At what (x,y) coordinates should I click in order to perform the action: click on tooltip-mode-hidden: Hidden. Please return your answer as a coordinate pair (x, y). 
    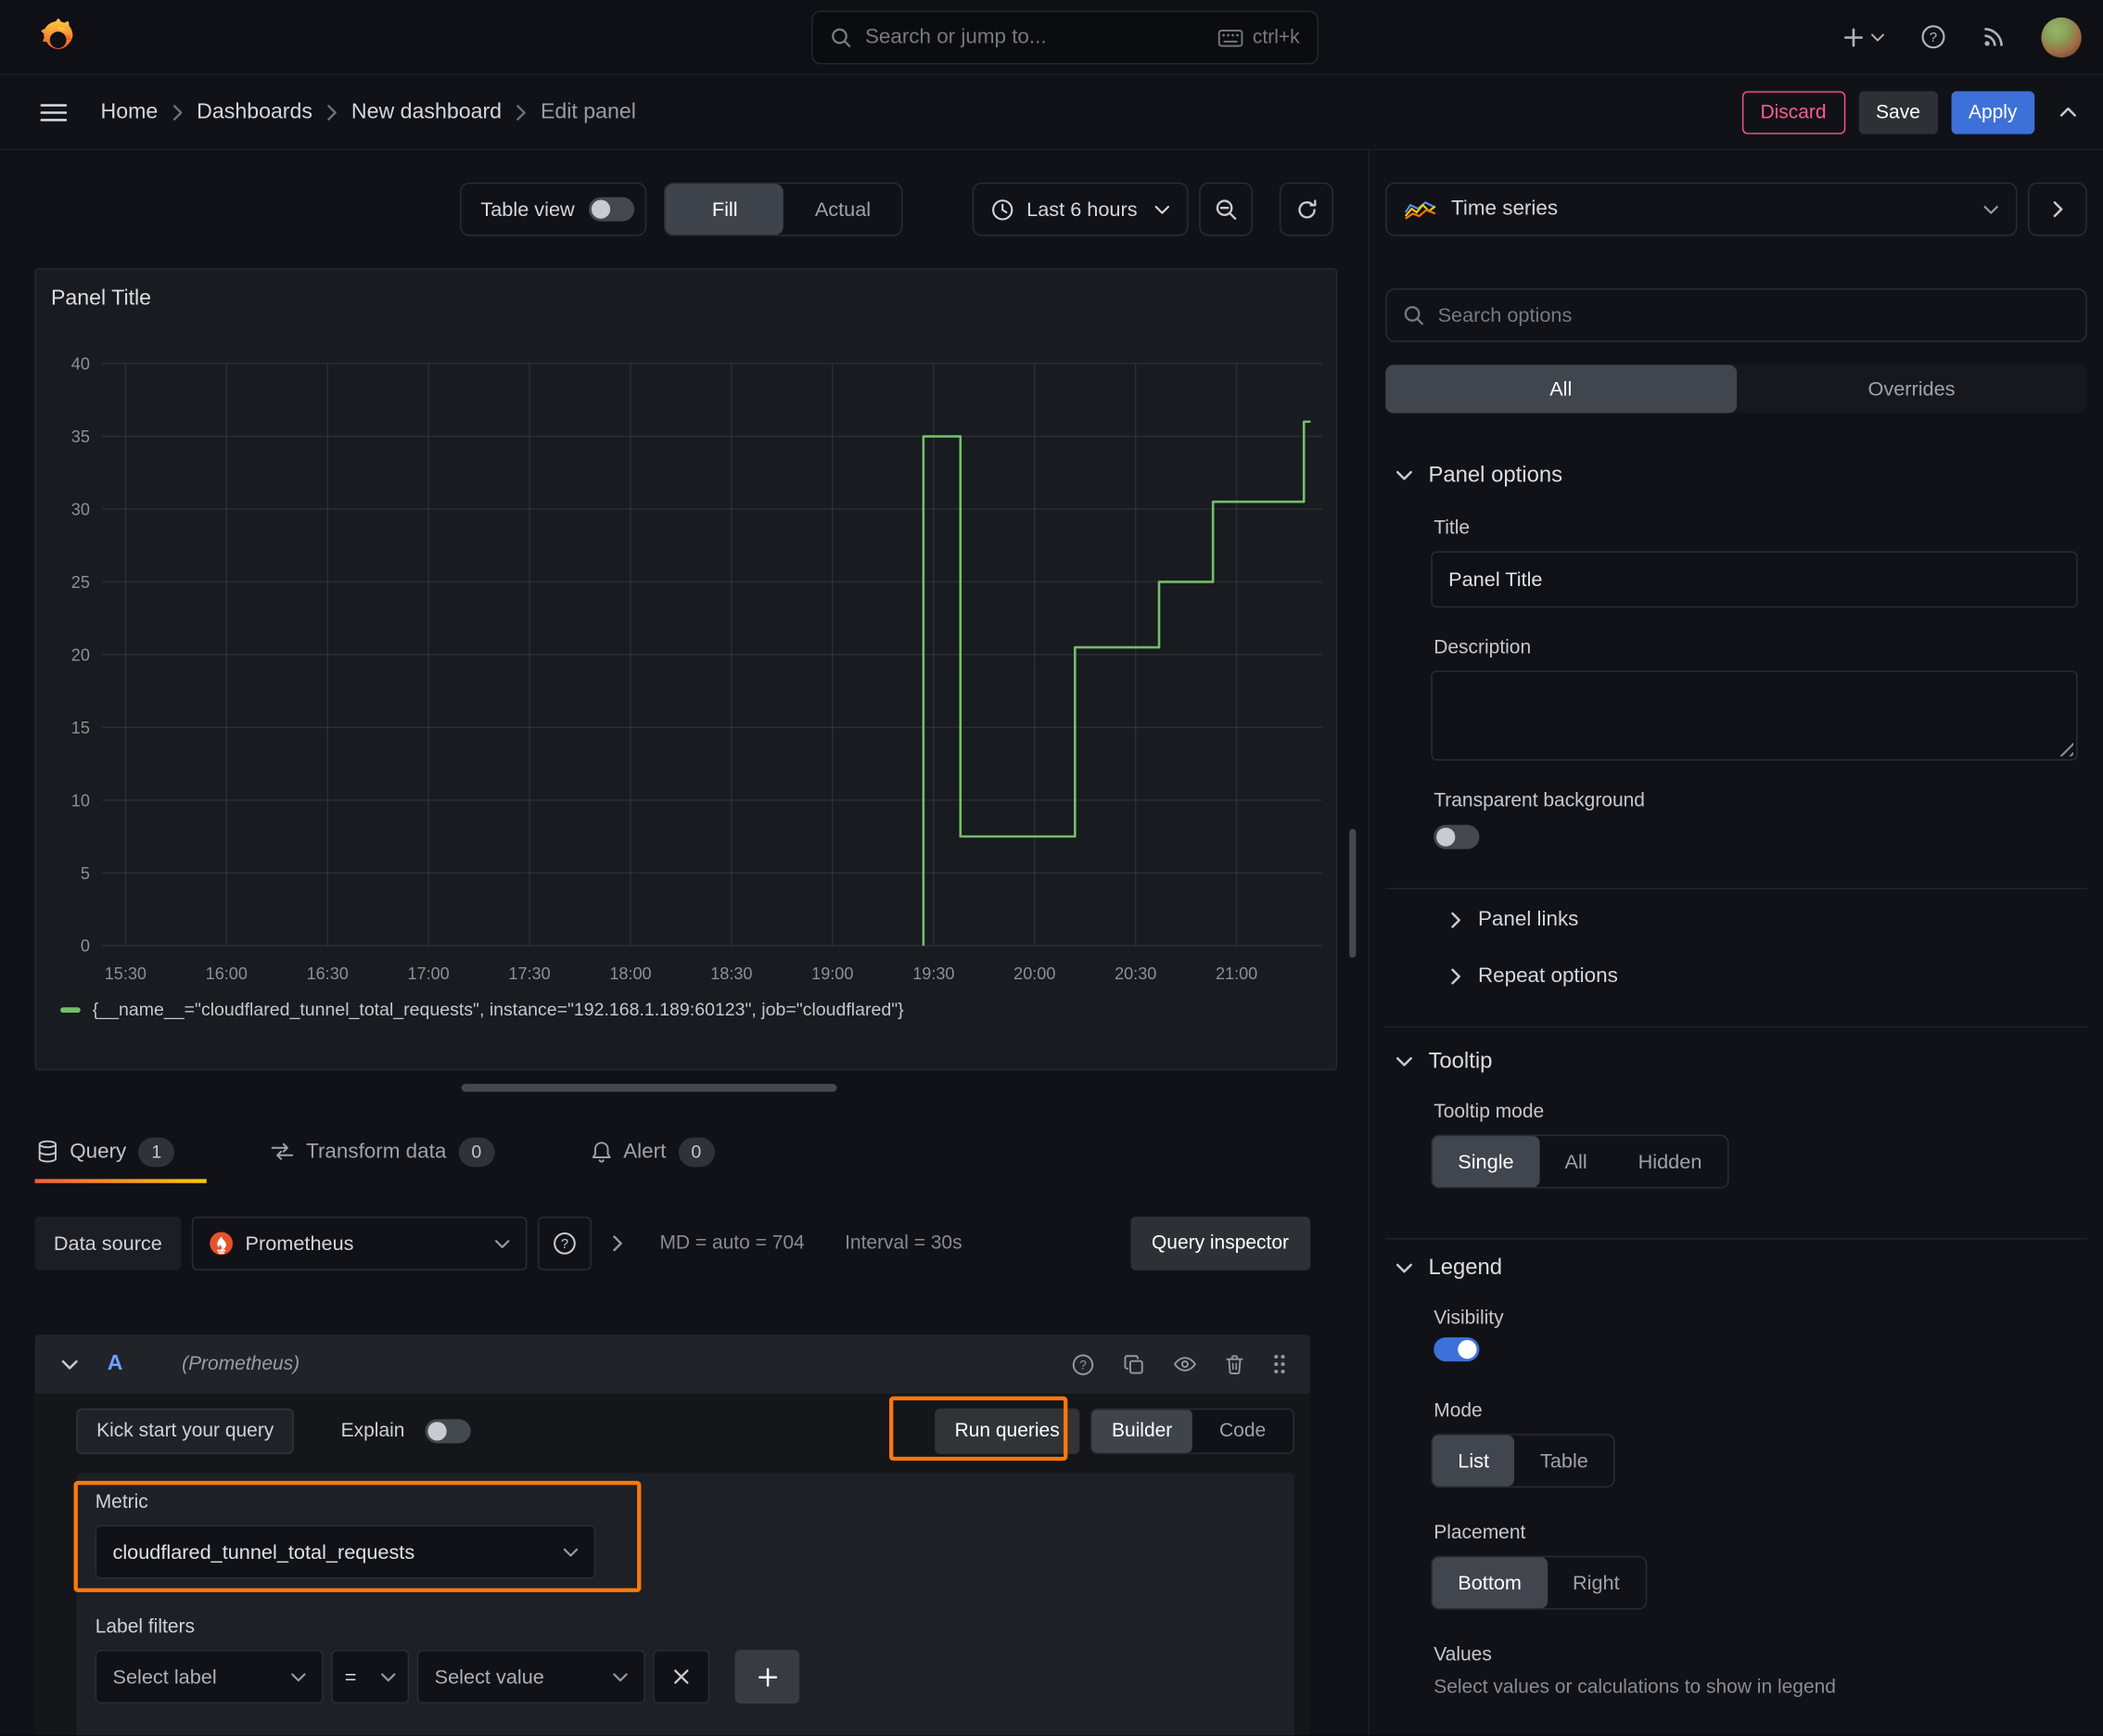
    Looking at the image, I should click on (1669, 1161).